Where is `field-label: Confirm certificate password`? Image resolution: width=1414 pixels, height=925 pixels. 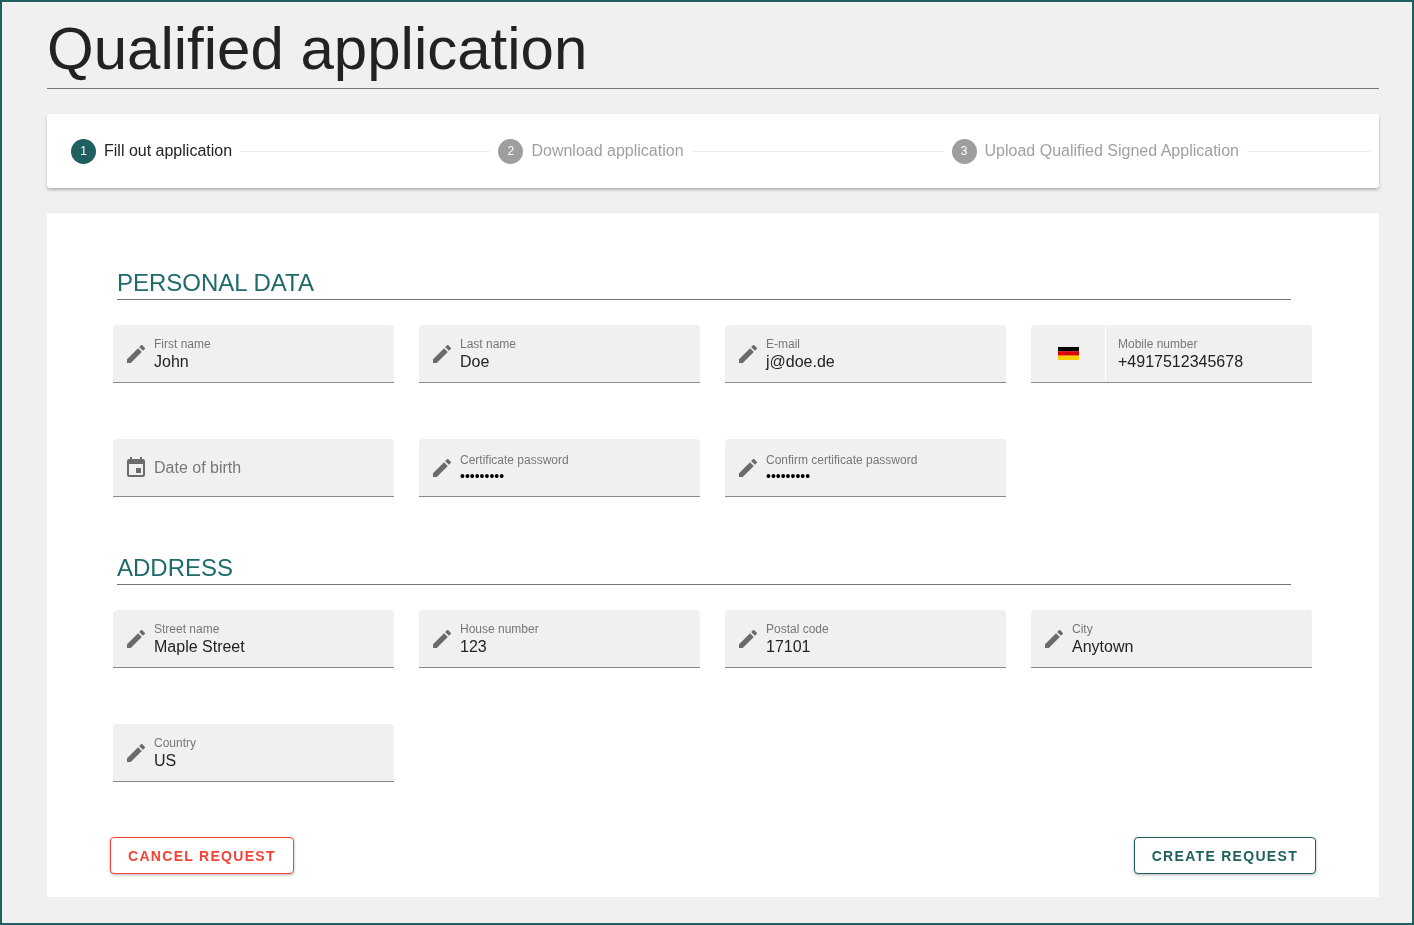 field-label: Confirm certificate password is located at coordinates (842, 459).